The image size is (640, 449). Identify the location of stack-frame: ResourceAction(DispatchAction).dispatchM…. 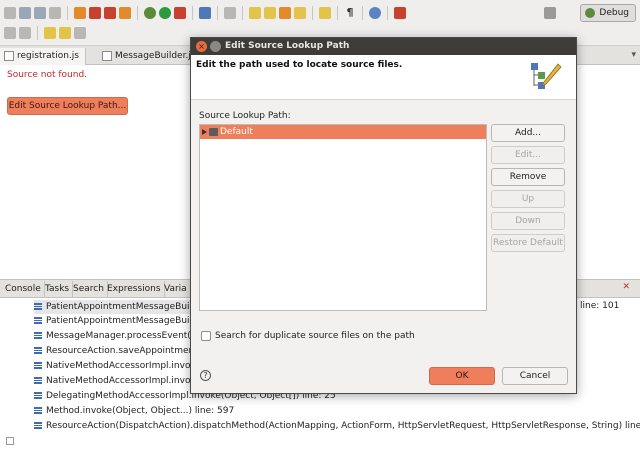
(337, 426).